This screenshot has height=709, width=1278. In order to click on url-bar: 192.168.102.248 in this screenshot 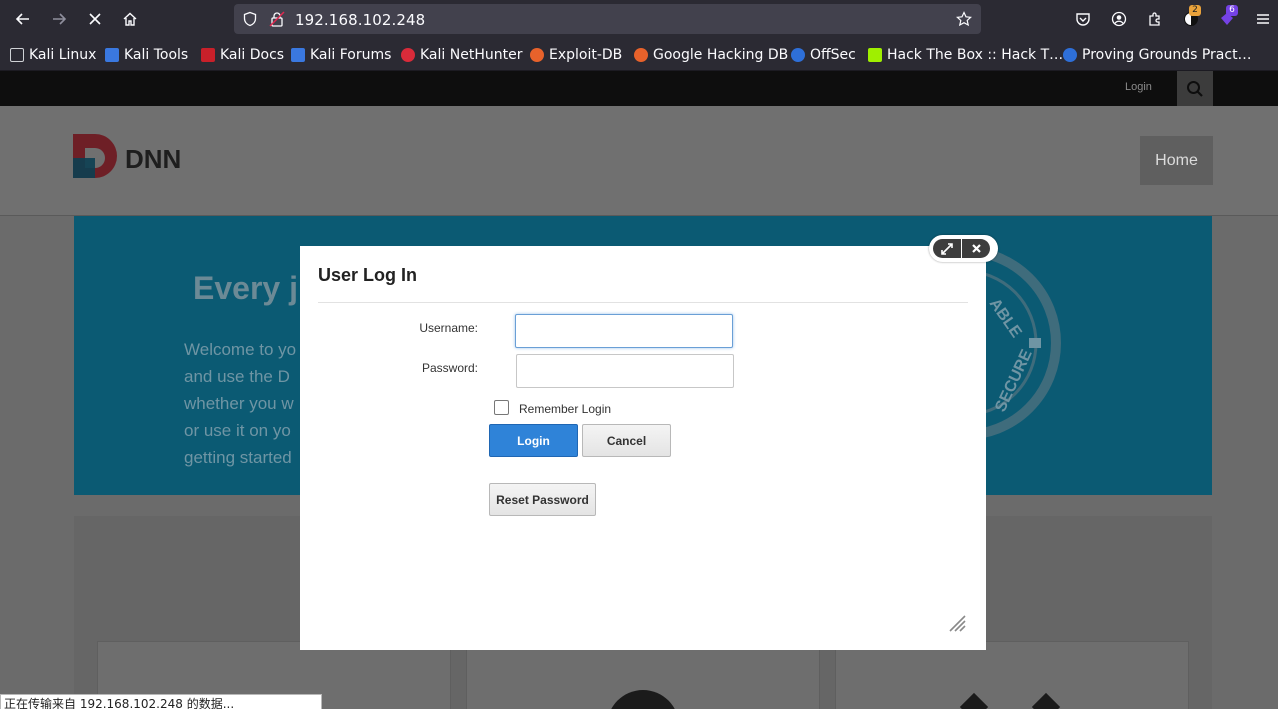, I will do `click(607, 19)`.